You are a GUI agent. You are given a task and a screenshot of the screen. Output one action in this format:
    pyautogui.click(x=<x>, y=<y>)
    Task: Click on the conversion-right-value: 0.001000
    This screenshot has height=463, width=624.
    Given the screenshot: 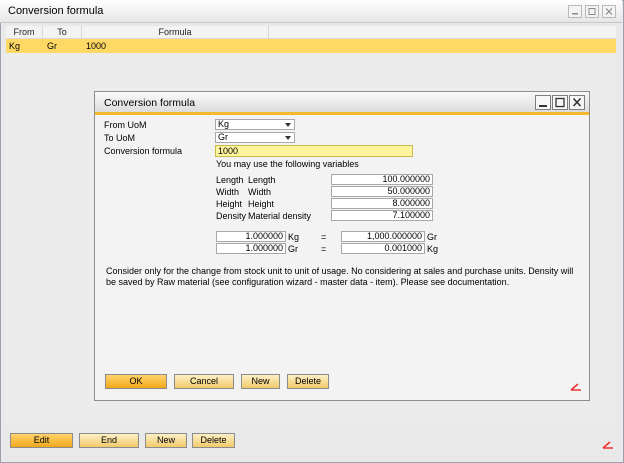 What is the action you would take?
    pyautogui.click(x=383, y=248)
    